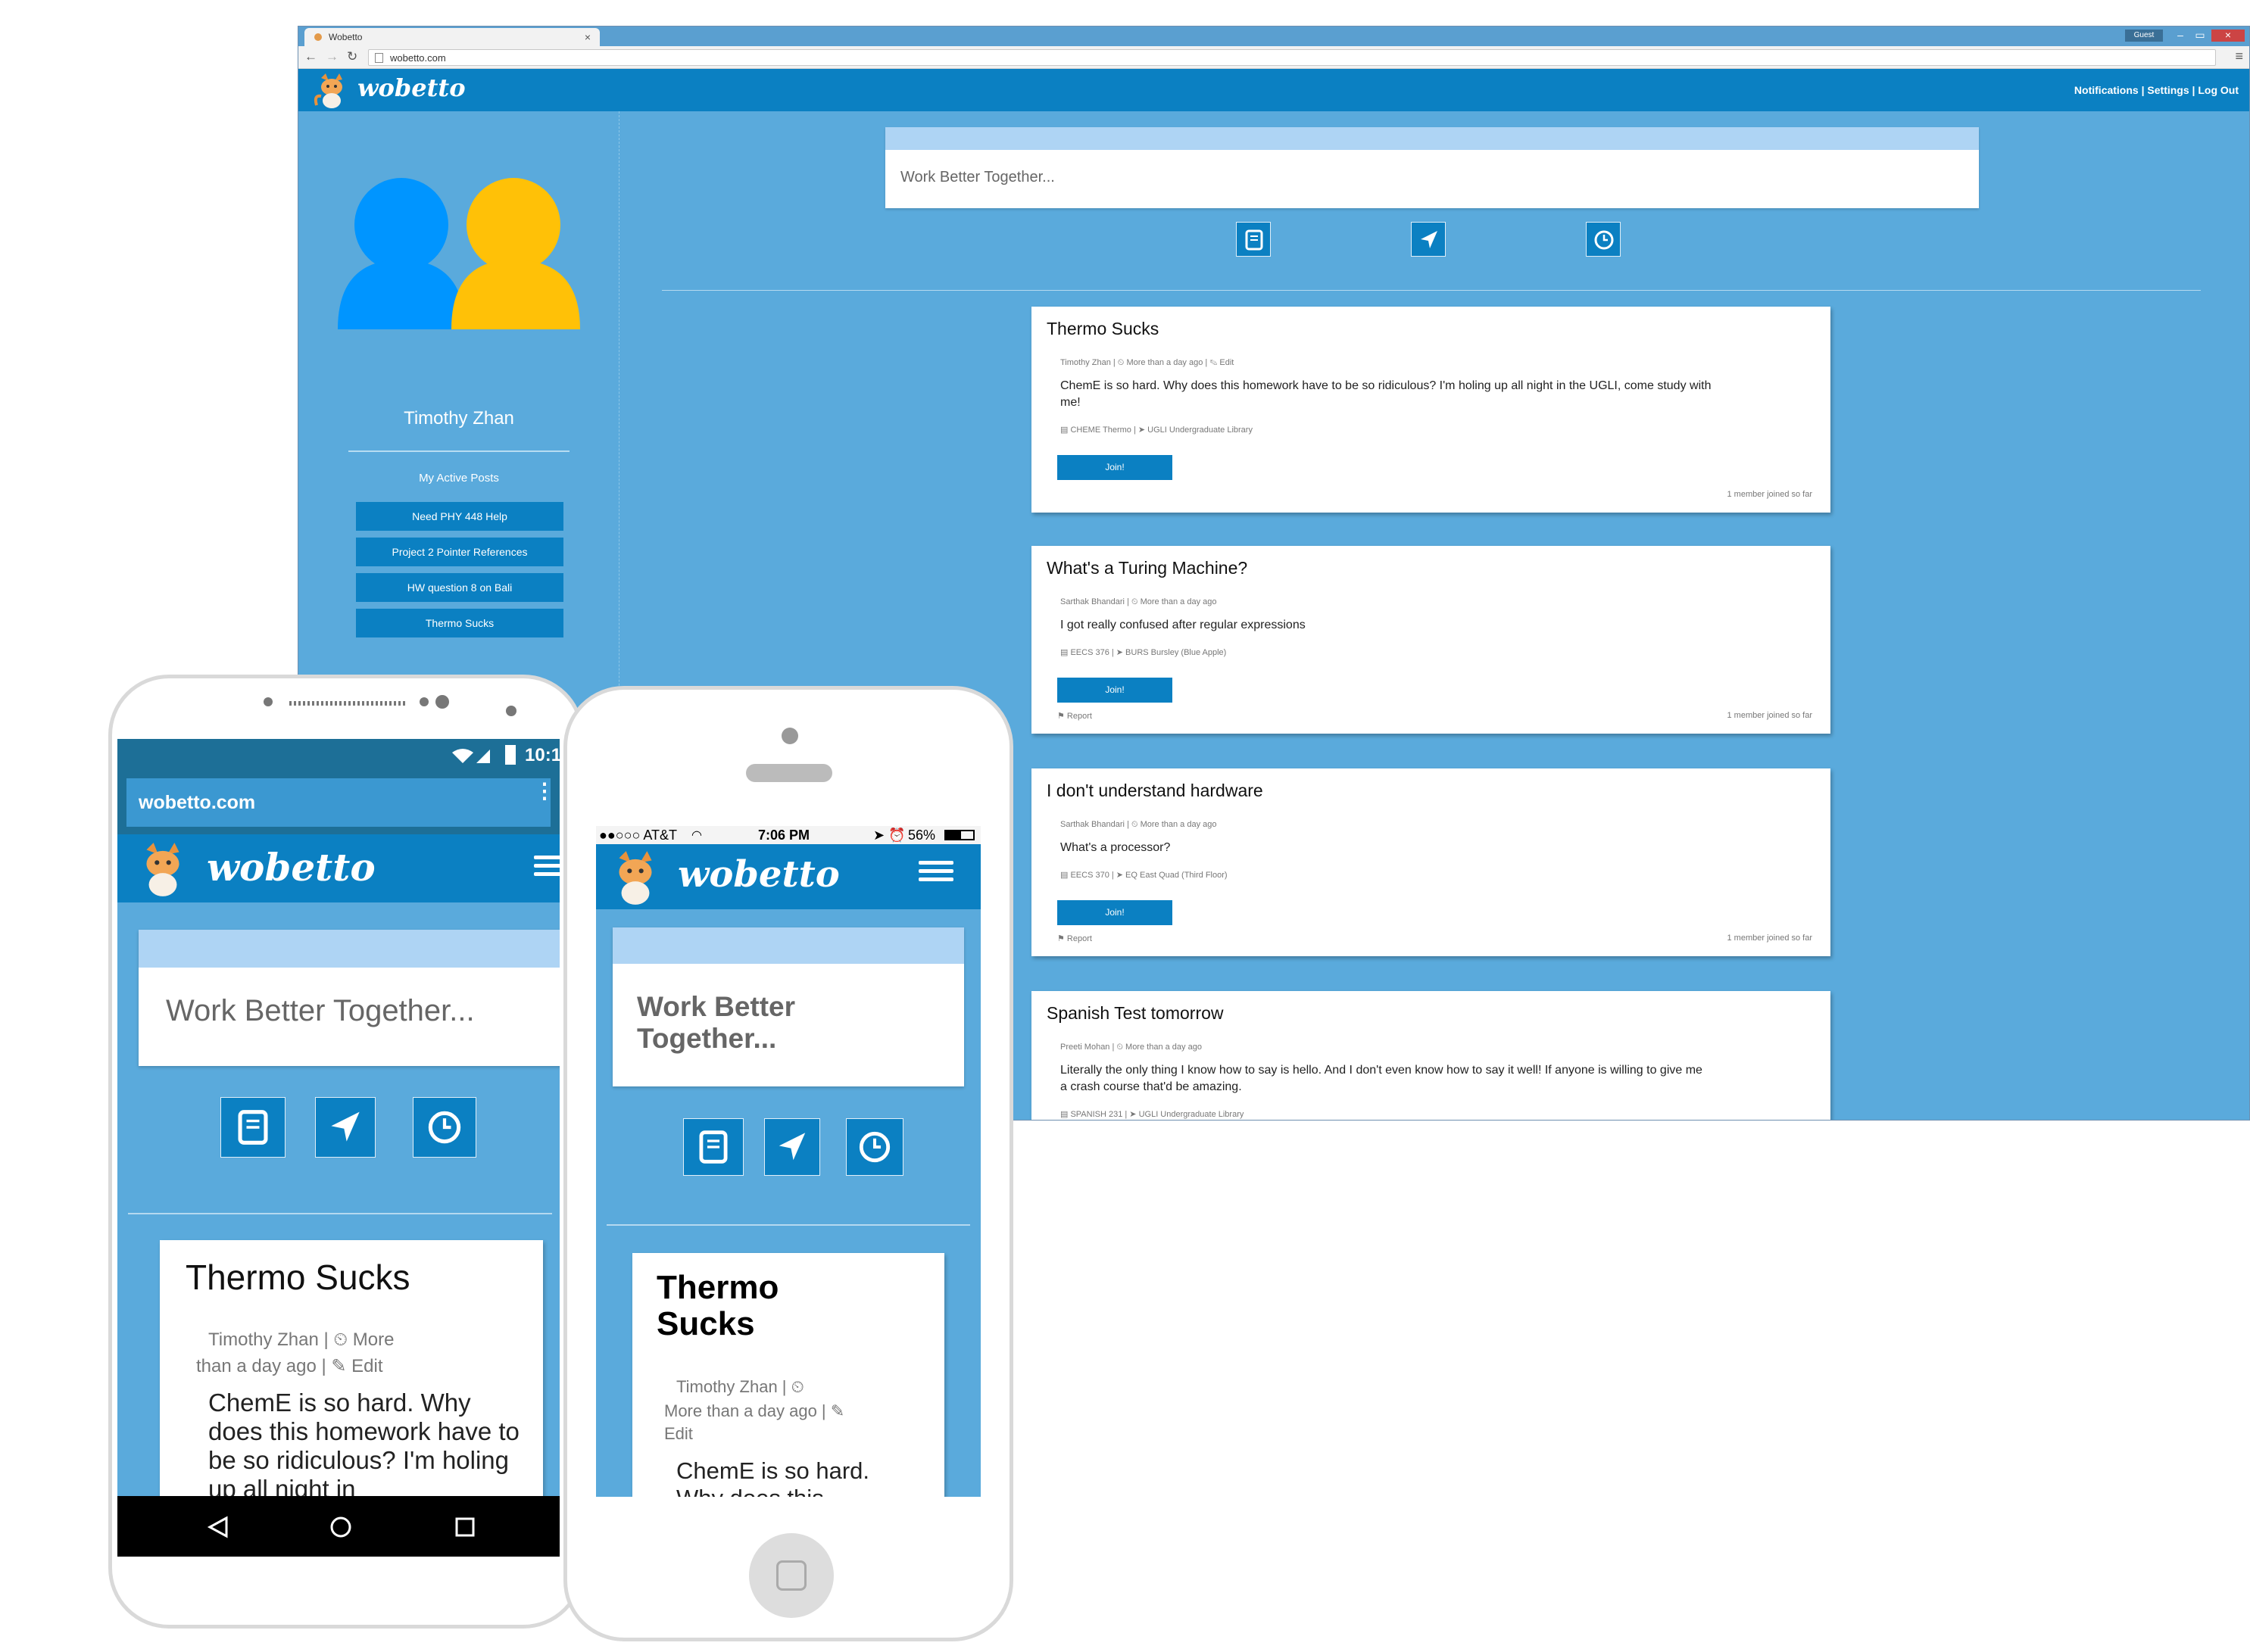  What do you see at coordinates (340, 1213) in the screenshot?
I see `feed-divider` at bounding box center [340, 1213].